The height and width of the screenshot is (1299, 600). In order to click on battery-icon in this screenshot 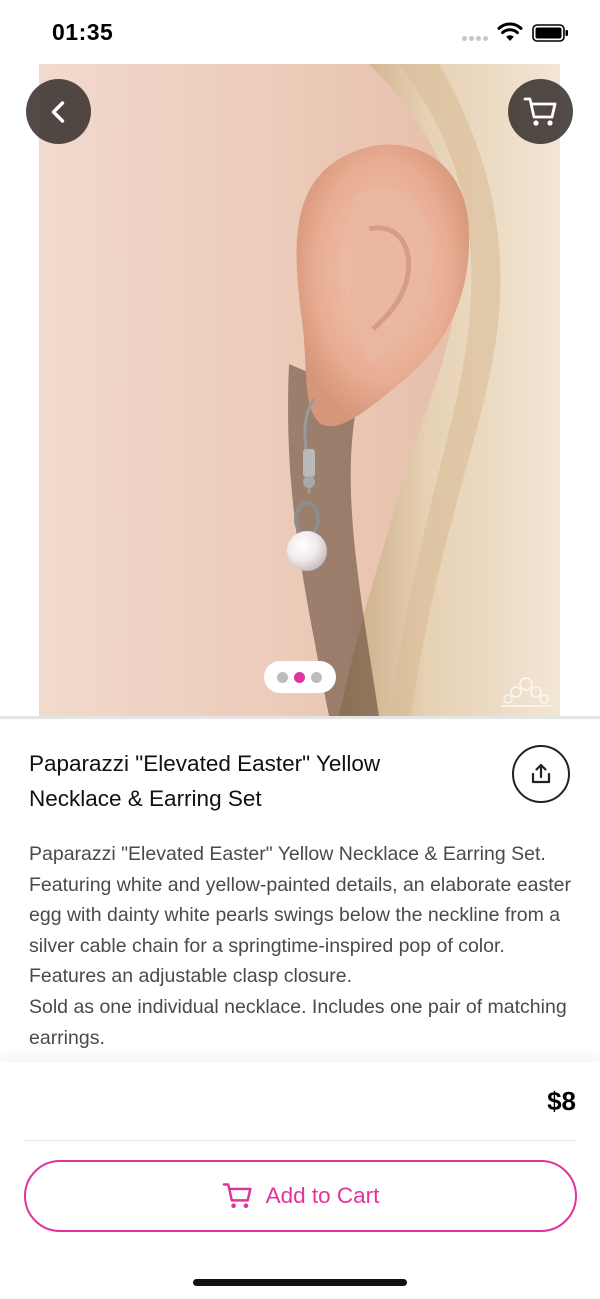, I will do `click(550, 33)`.